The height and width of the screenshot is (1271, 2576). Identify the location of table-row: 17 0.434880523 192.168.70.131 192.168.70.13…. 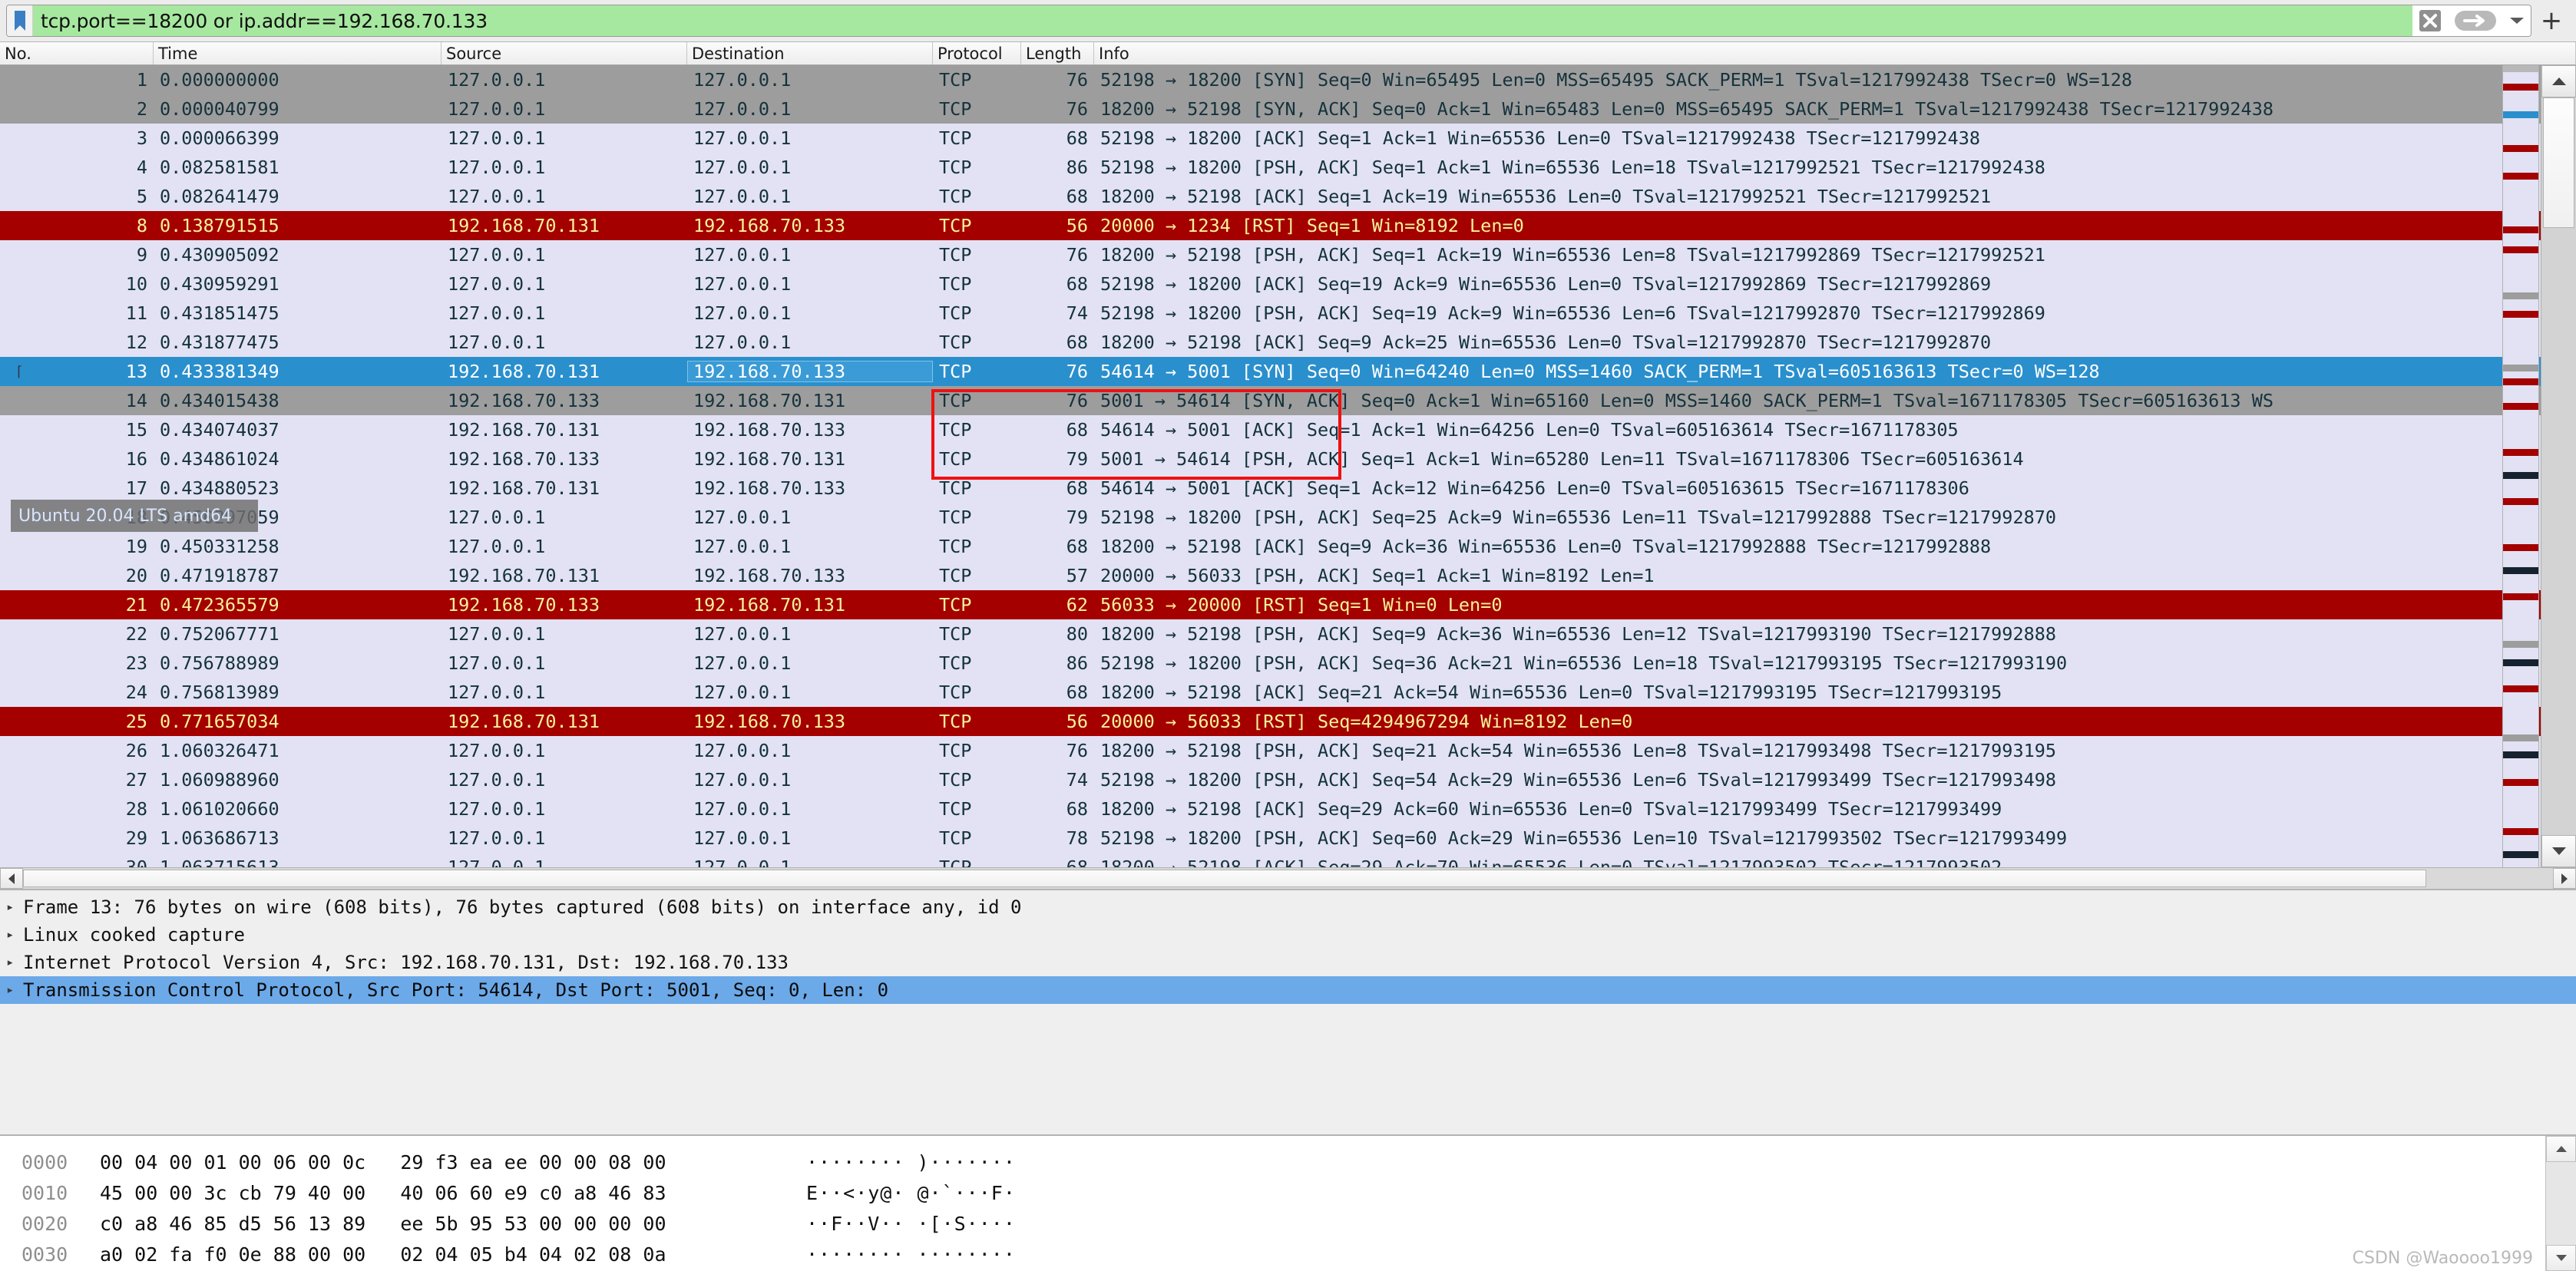
(1288, 488).